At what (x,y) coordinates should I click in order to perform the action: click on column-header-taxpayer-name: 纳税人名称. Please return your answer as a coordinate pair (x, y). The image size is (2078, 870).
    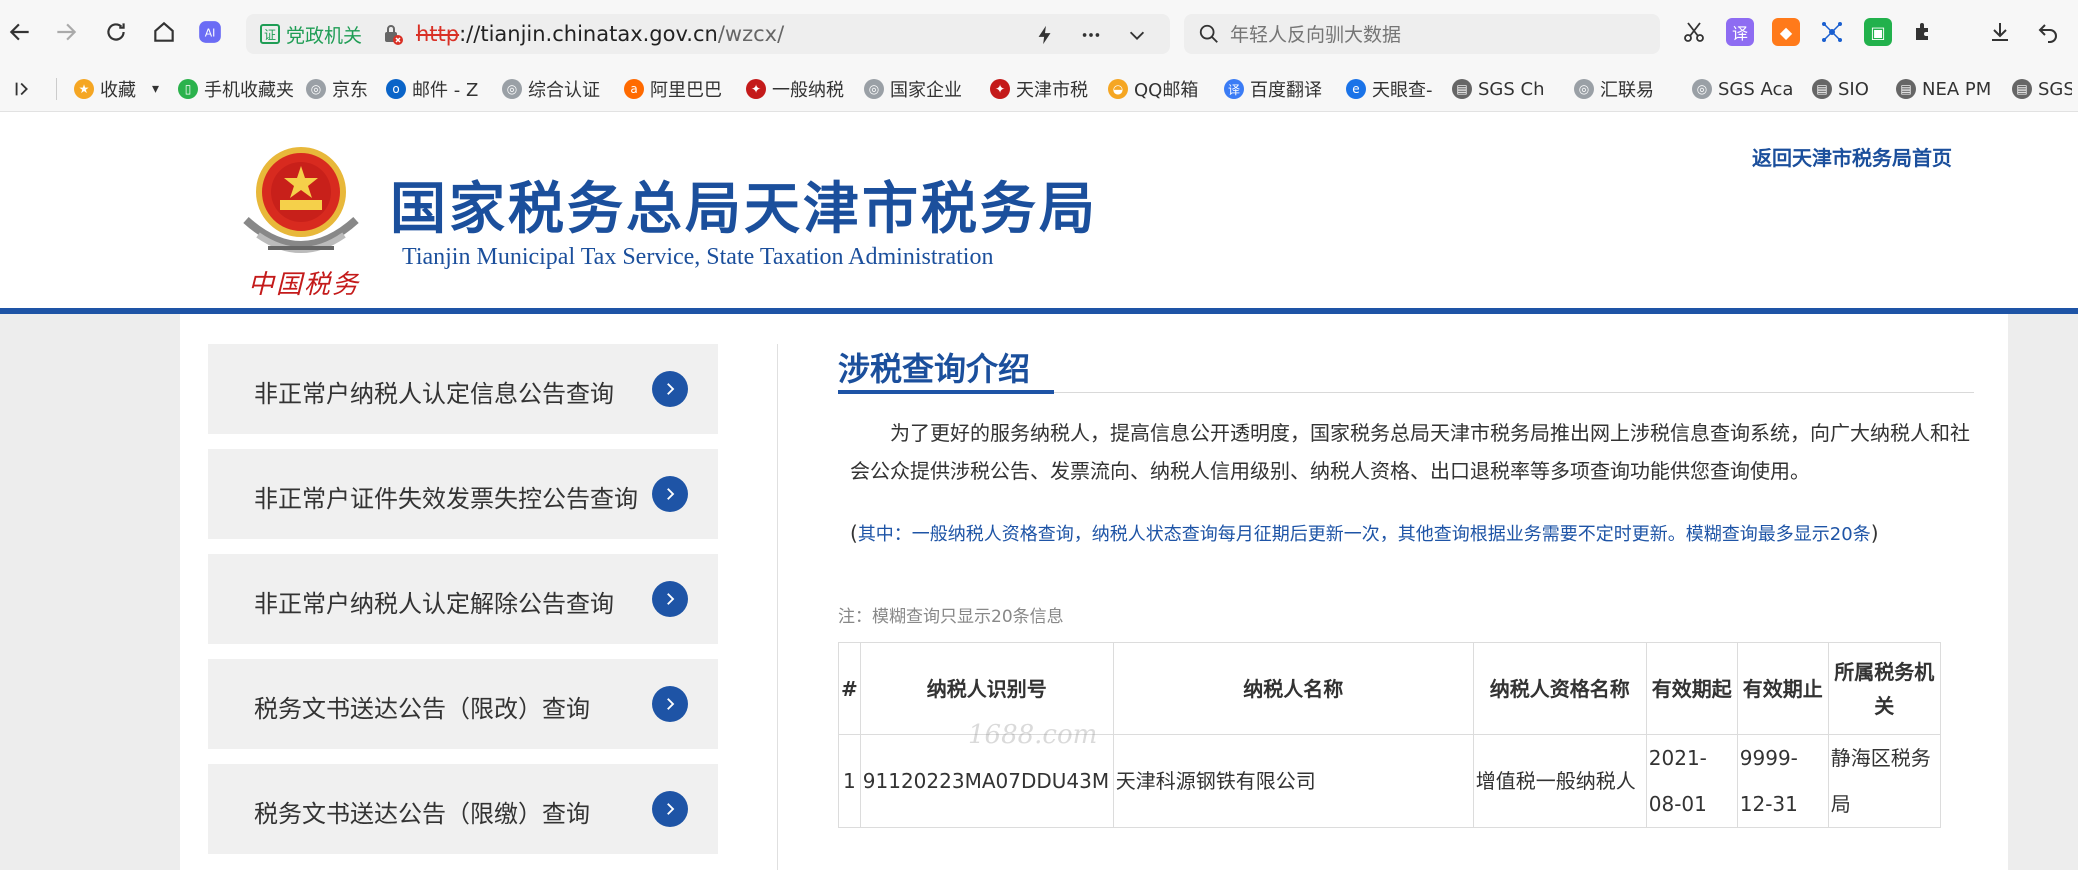
    Looking at the image, I should click on (1293, 688).